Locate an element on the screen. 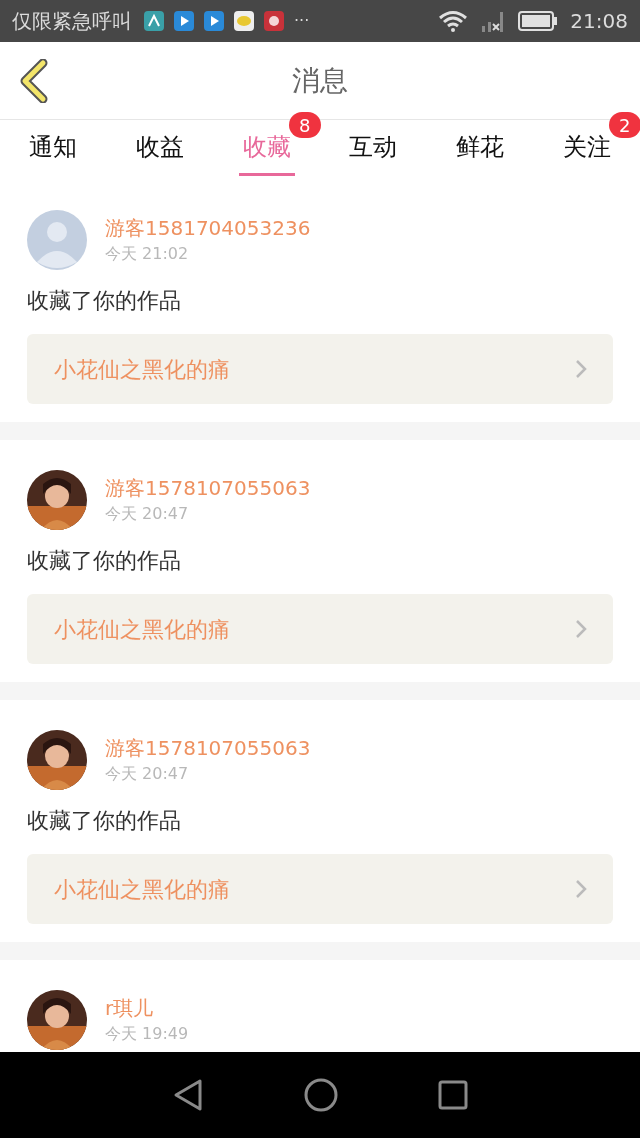 The width and height of the screenshot is (640, 1138). tab: 互动 is located at coordinates (373, 148).